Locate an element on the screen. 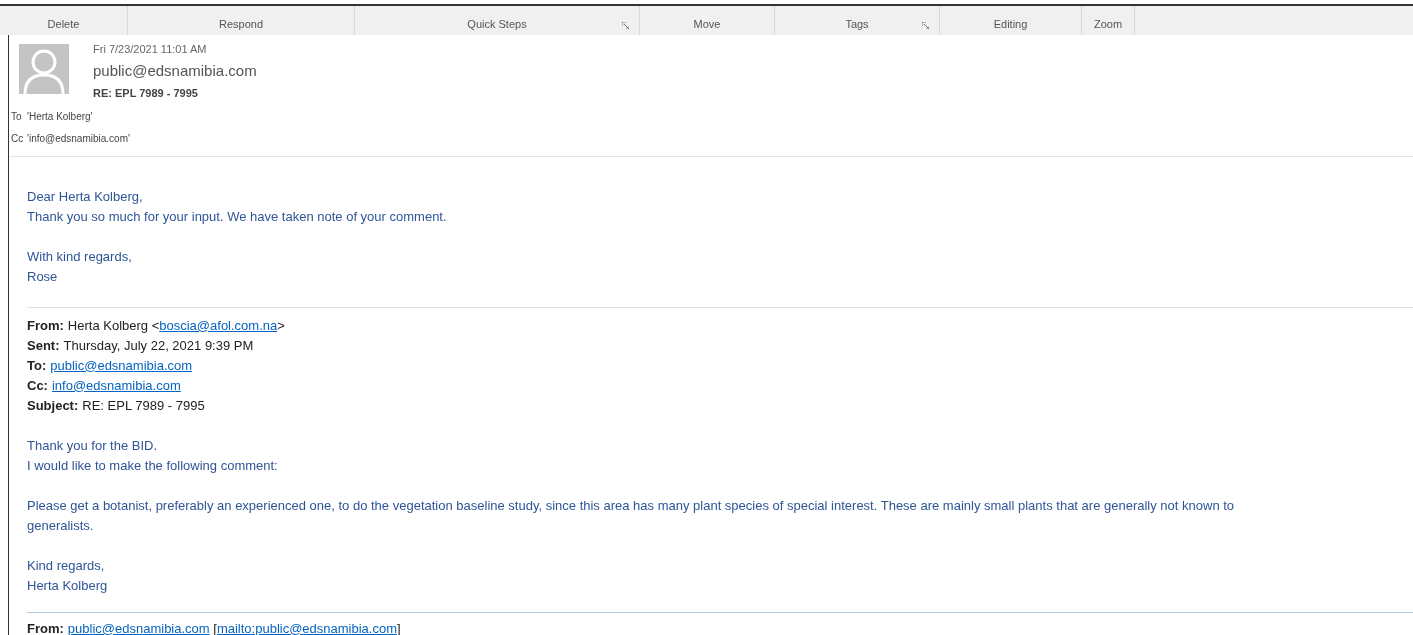  ribbon-group: Quick Steps is located at coordinates (497, 20).